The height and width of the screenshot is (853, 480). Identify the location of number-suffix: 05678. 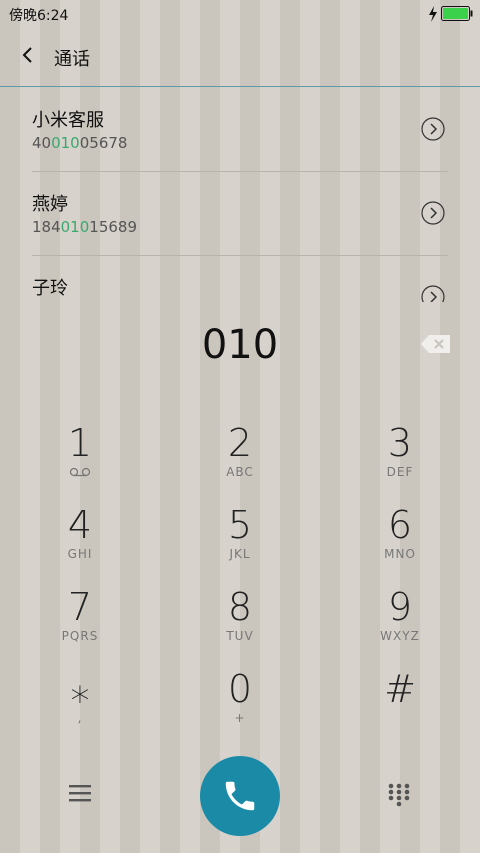
(103, 143).